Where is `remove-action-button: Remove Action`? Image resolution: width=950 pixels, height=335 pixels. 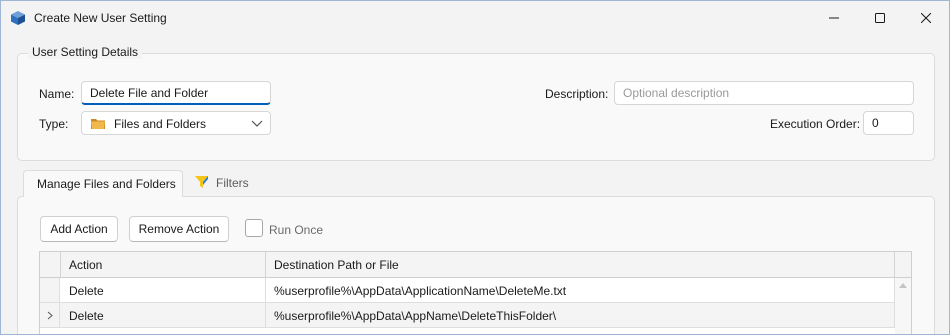
remove-action-button: Remove Action is located at coordinates (179, 229).